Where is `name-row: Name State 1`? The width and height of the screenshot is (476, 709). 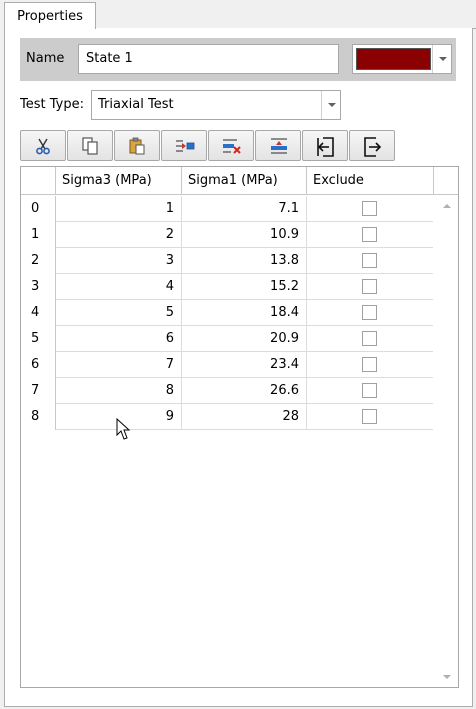 name-row: Name State 1 is located at coordinates (238, 59).